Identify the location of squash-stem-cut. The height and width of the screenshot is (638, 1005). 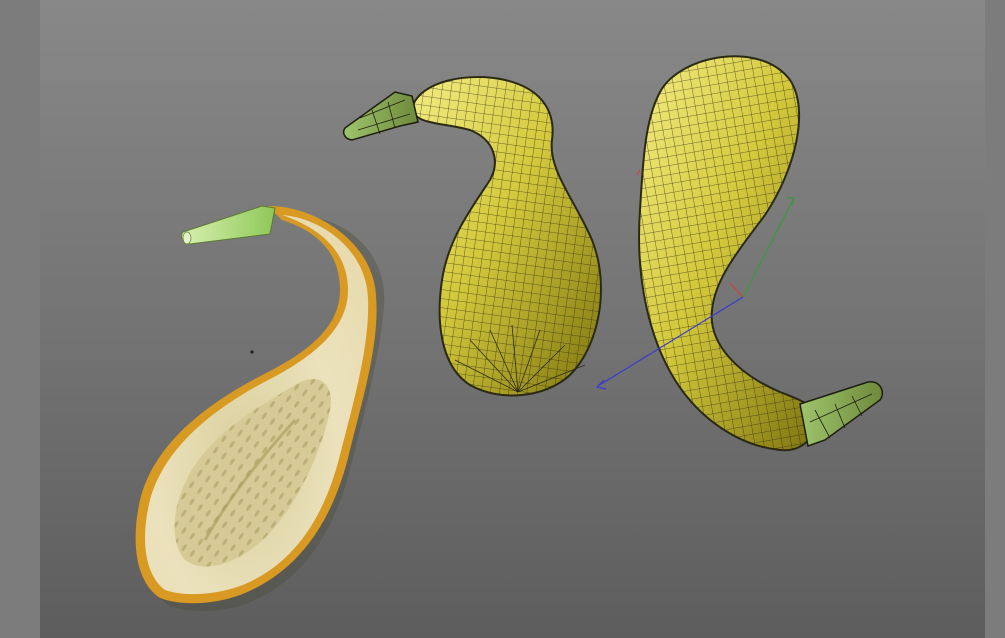
(228, 225).